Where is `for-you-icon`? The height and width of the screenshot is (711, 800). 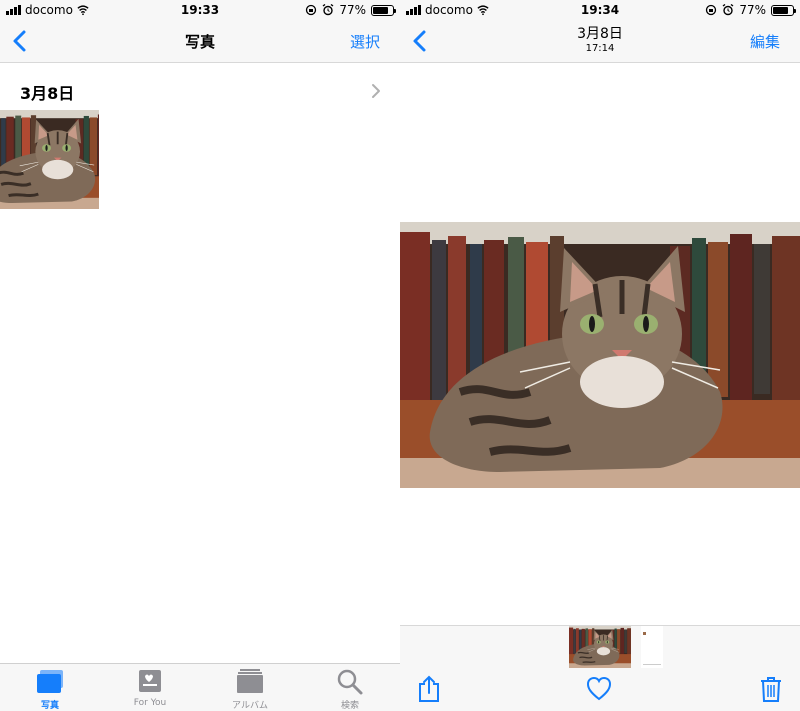 for-you-icon is located at coordinates (150, 681).